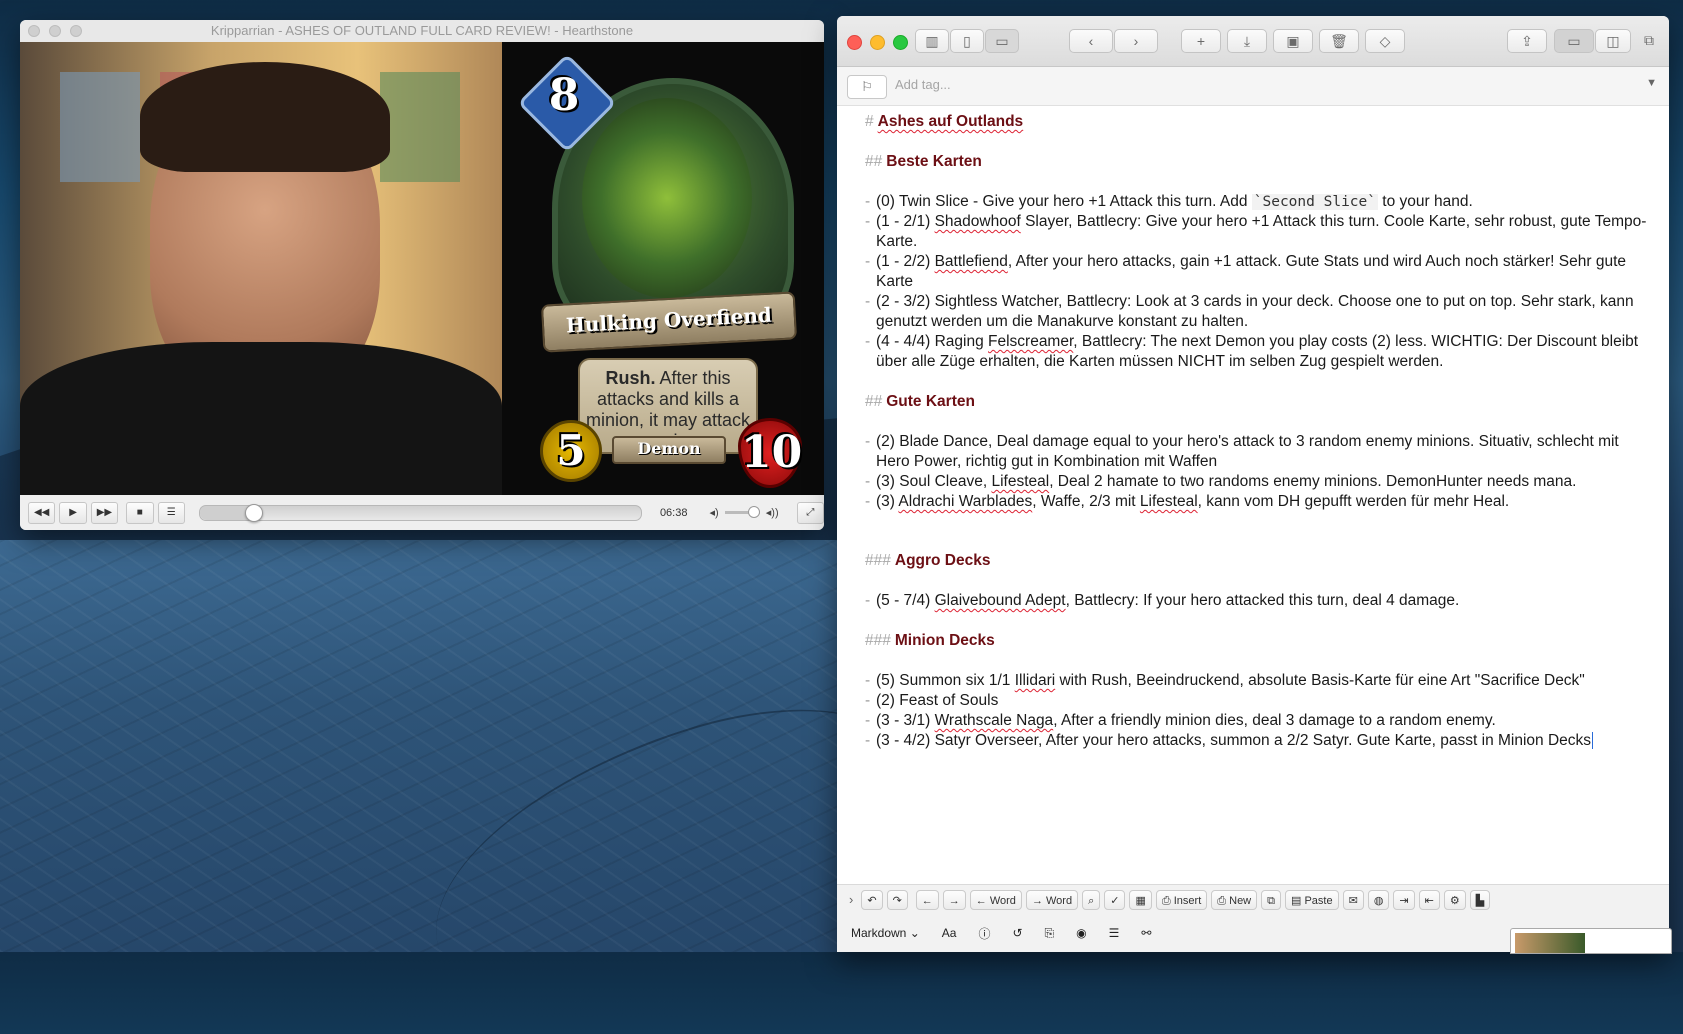 The width and height of the screenshot is (1683, 1034). What do you see at coordinates (1181, 899) in the screenshot?
I see `insert-button: ⎙ Insert` at bounding box center [1181, 899].